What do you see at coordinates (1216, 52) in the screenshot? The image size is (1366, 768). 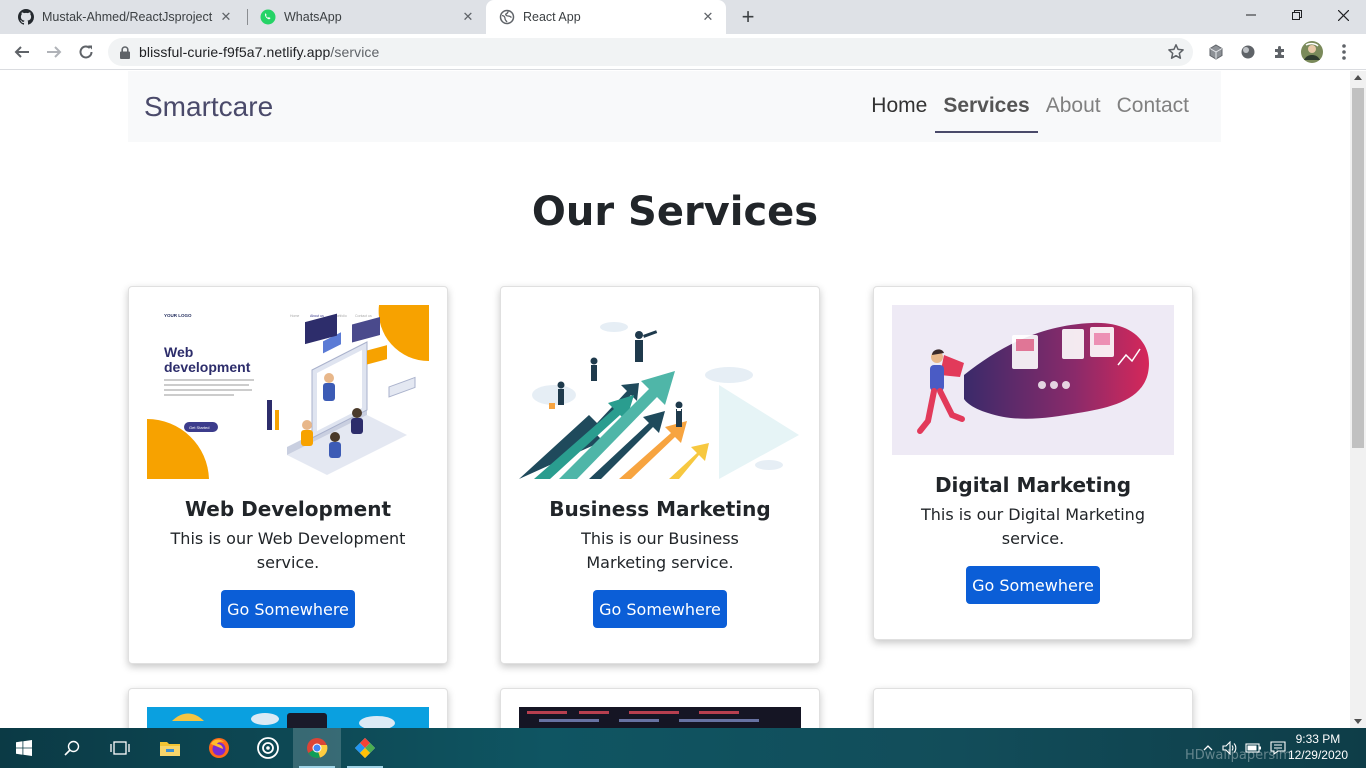 I see `extension-cube-icon` at bounding box center [1216, 52].